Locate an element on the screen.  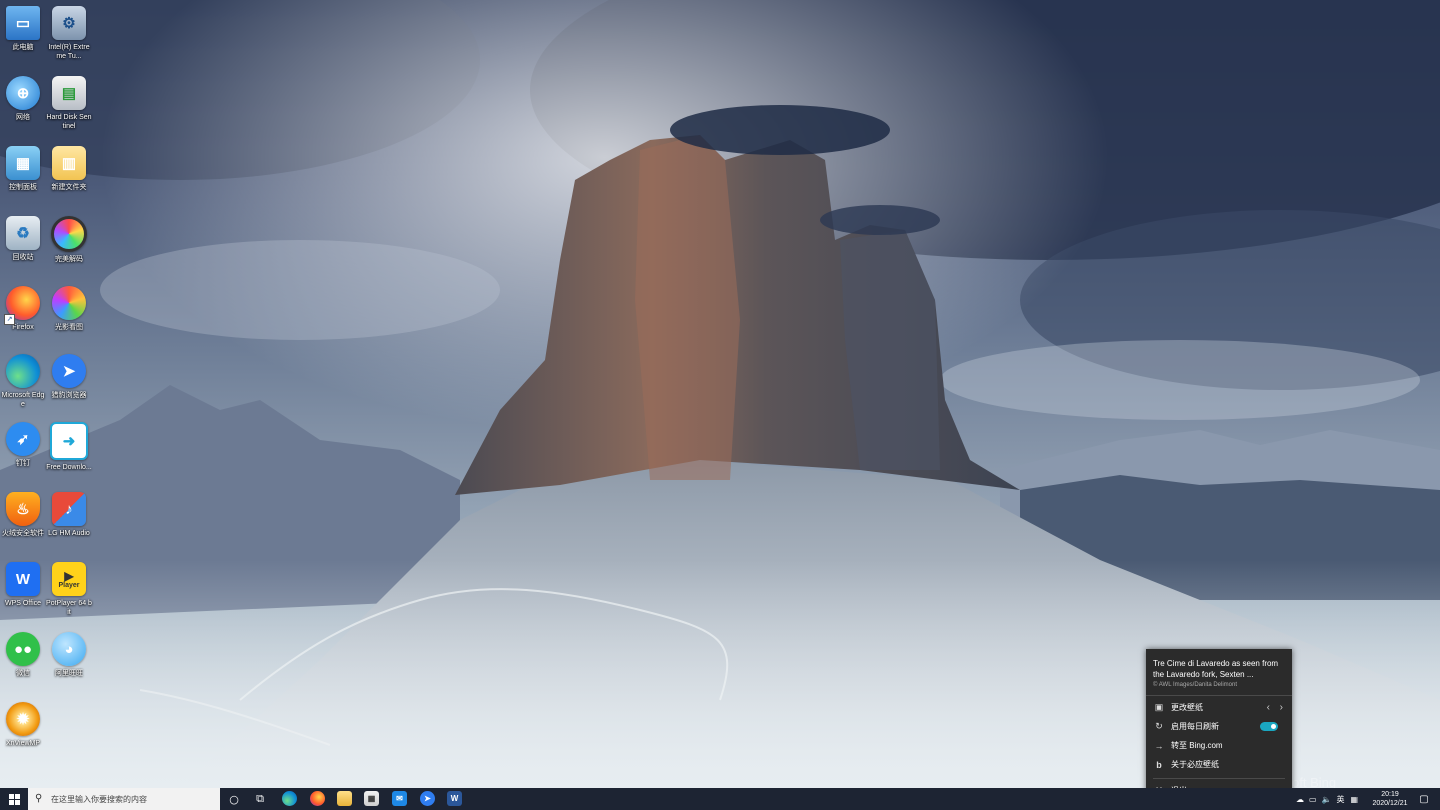
desktop-icon-recycle-bin: ♻ 回收站 is located at coordinates (23, 239).